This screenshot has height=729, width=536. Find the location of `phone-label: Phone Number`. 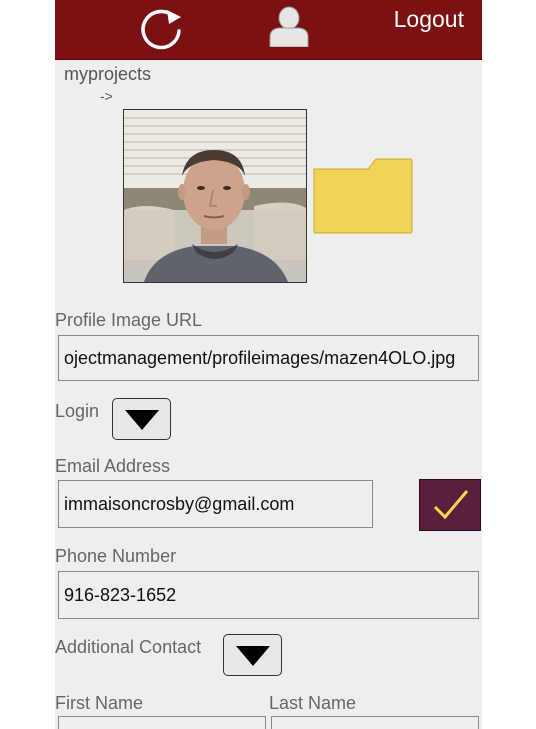

phone-label: Phone Number is located at coordinates (116, 556).